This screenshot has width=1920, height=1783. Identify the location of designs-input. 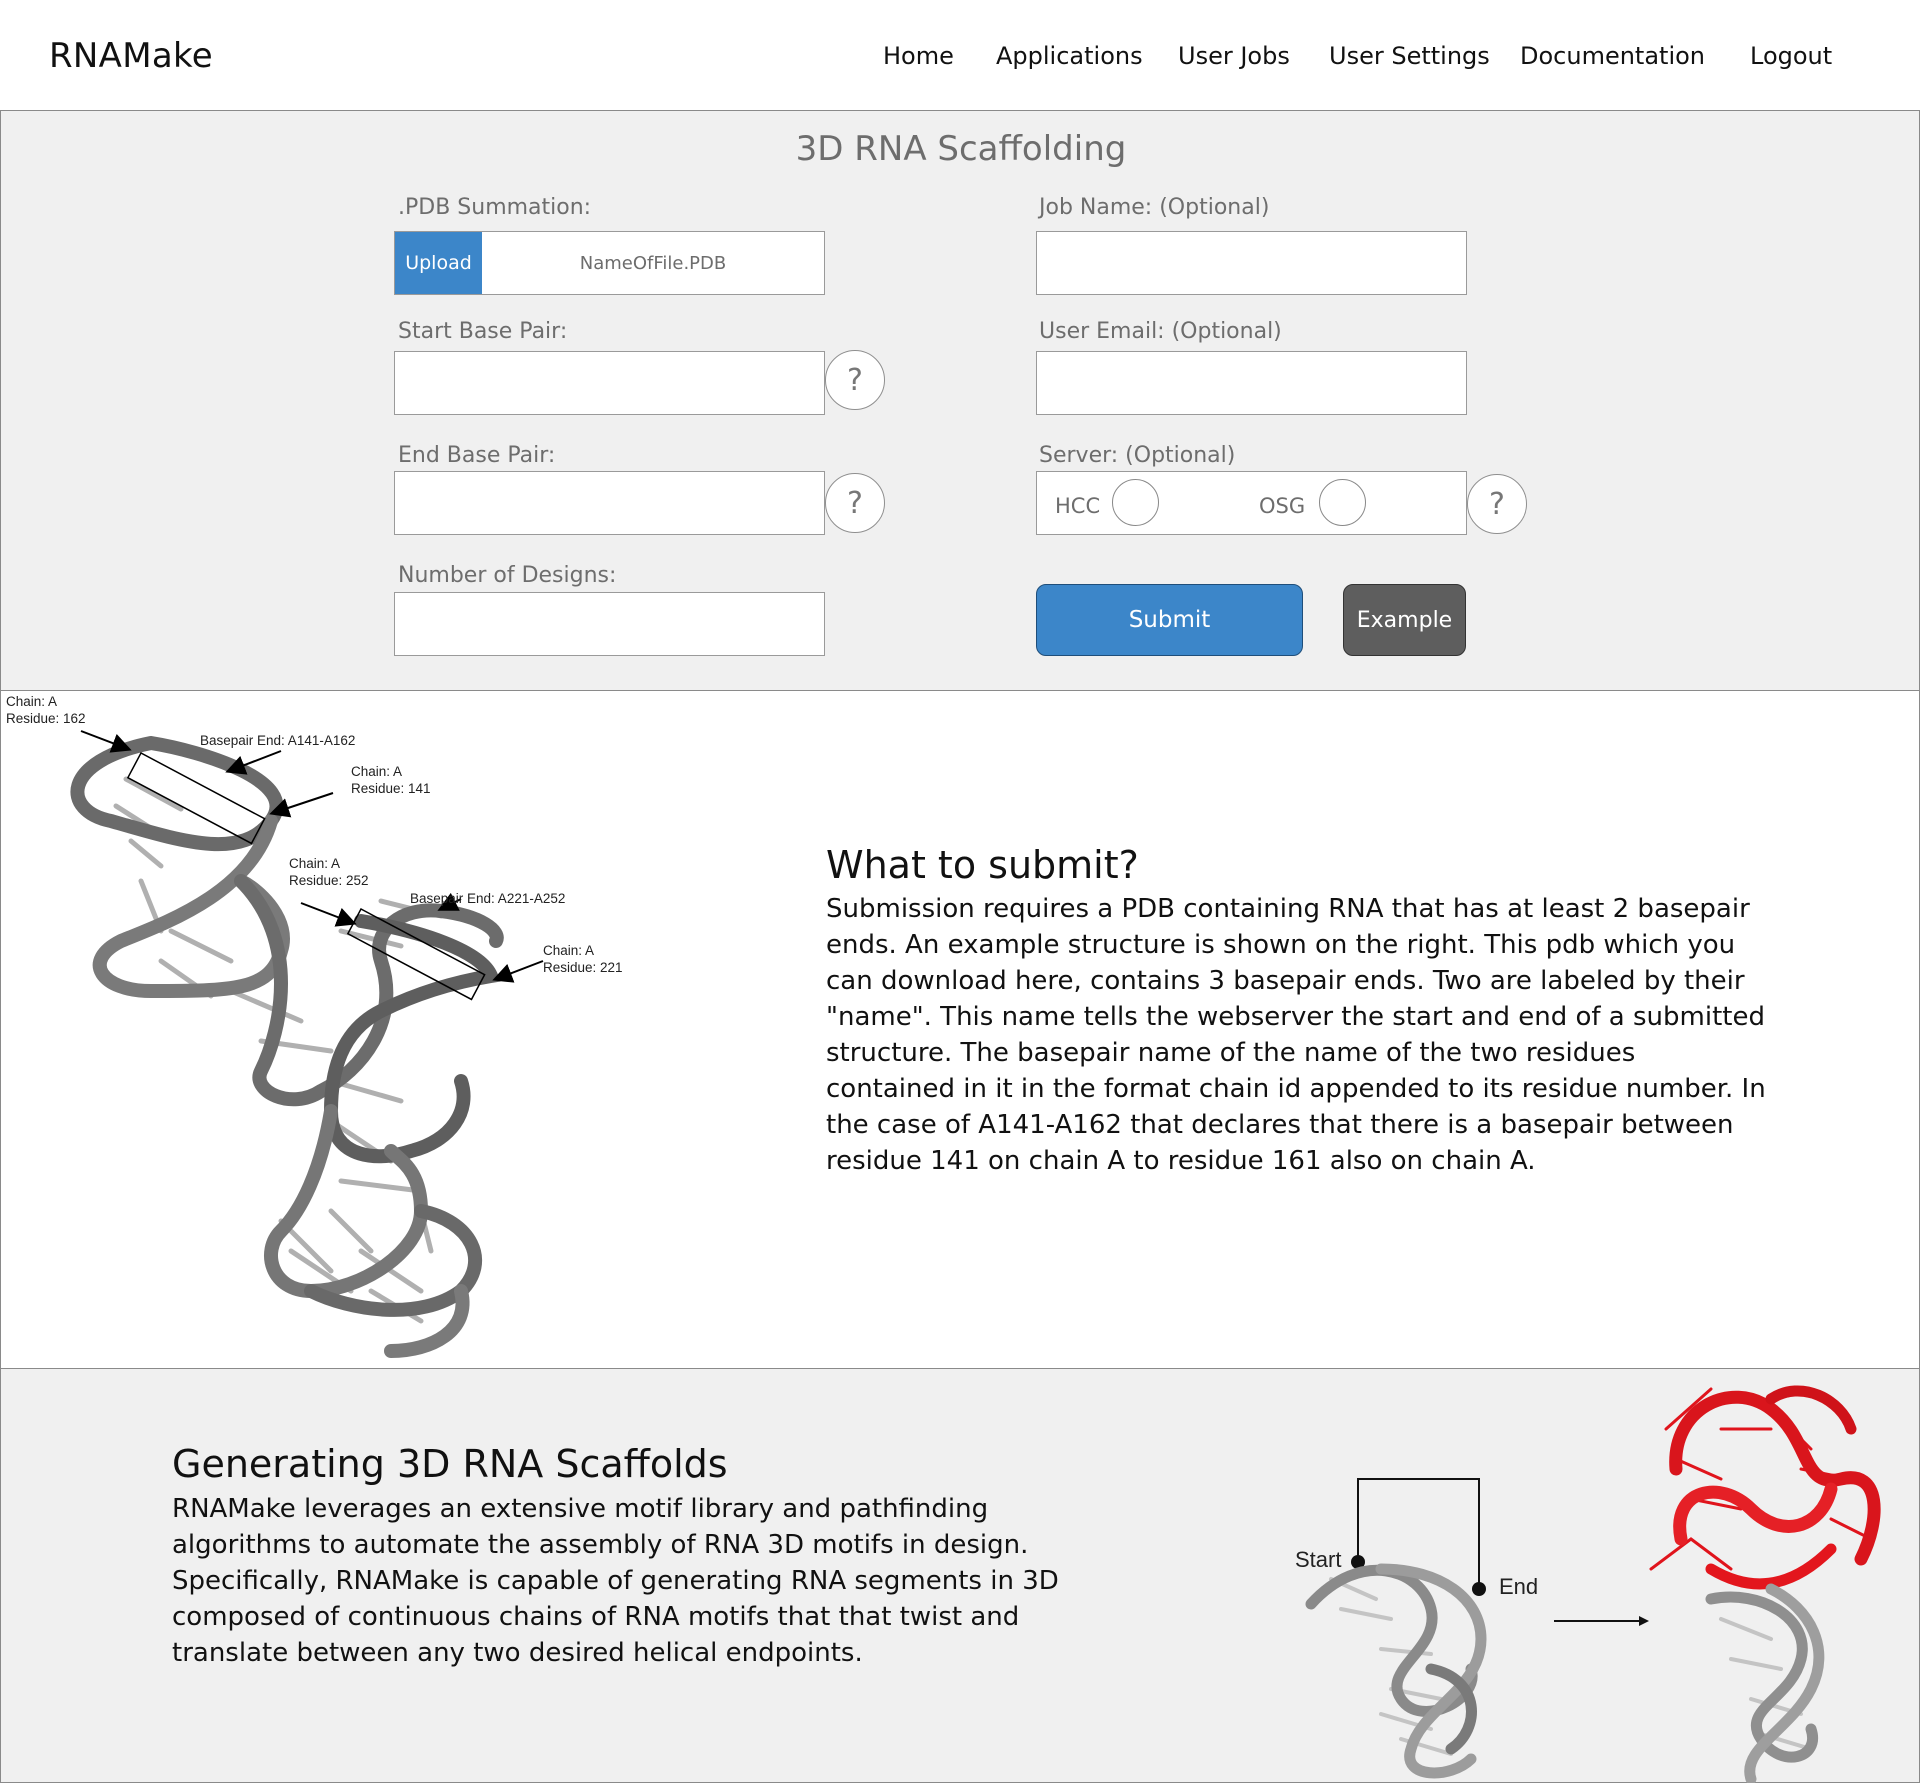
(609, 624).